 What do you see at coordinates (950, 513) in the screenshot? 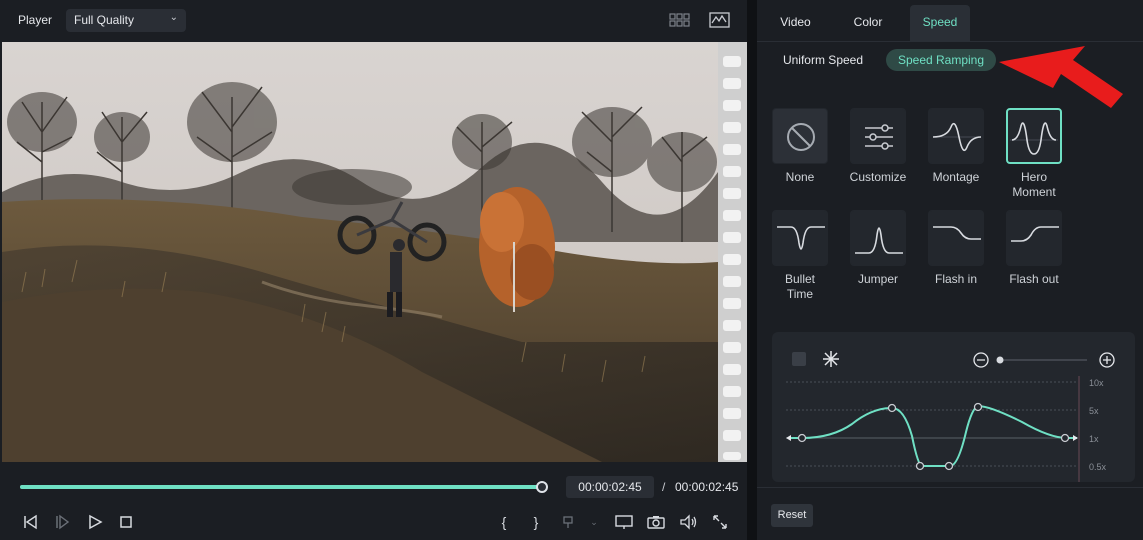
I see `panel-footer: Reset` at bounding box center [950, 513].